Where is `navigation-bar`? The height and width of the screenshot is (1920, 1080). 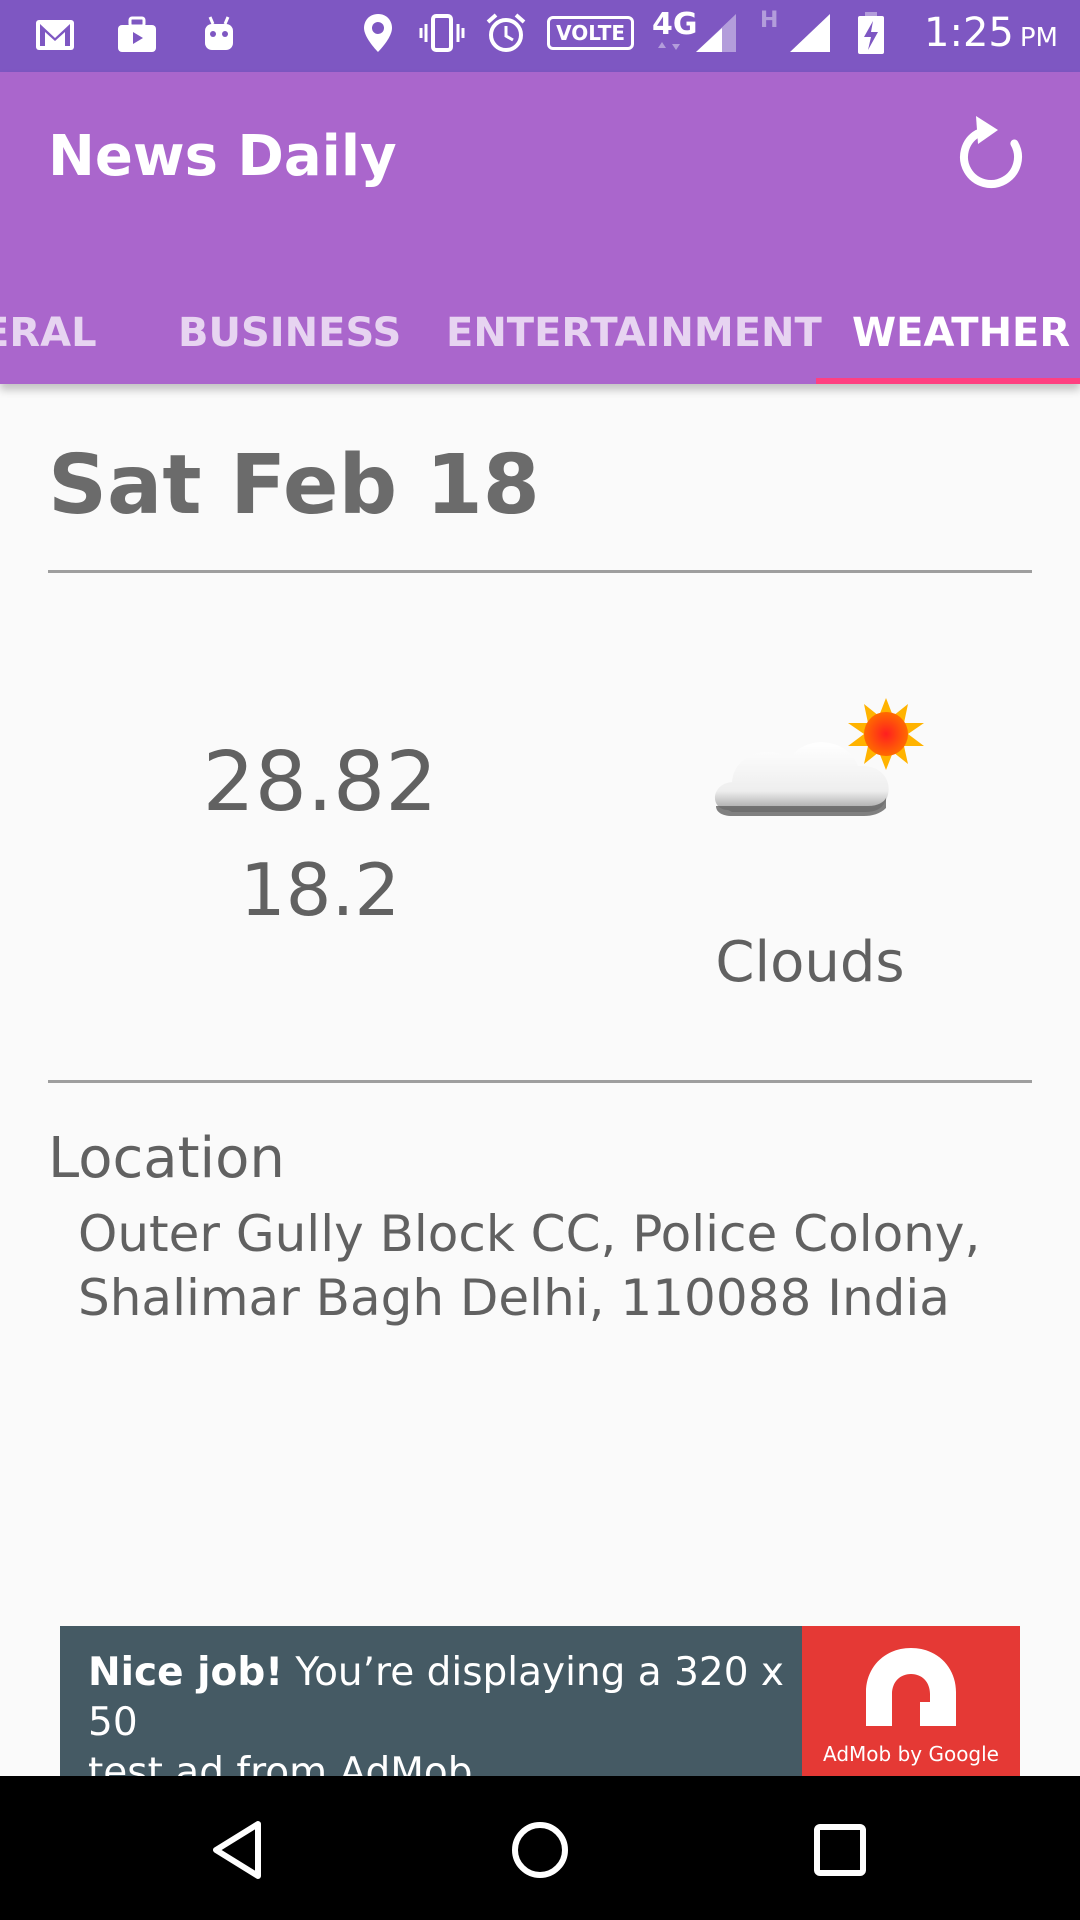
navigation-bar is located at coordinates (540, 1848).